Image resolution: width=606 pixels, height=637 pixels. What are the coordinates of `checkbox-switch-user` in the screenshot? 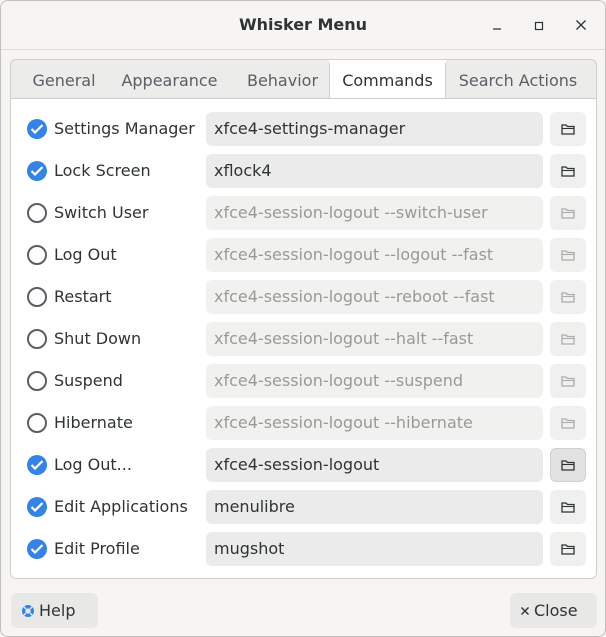 It's located at (37, 213).